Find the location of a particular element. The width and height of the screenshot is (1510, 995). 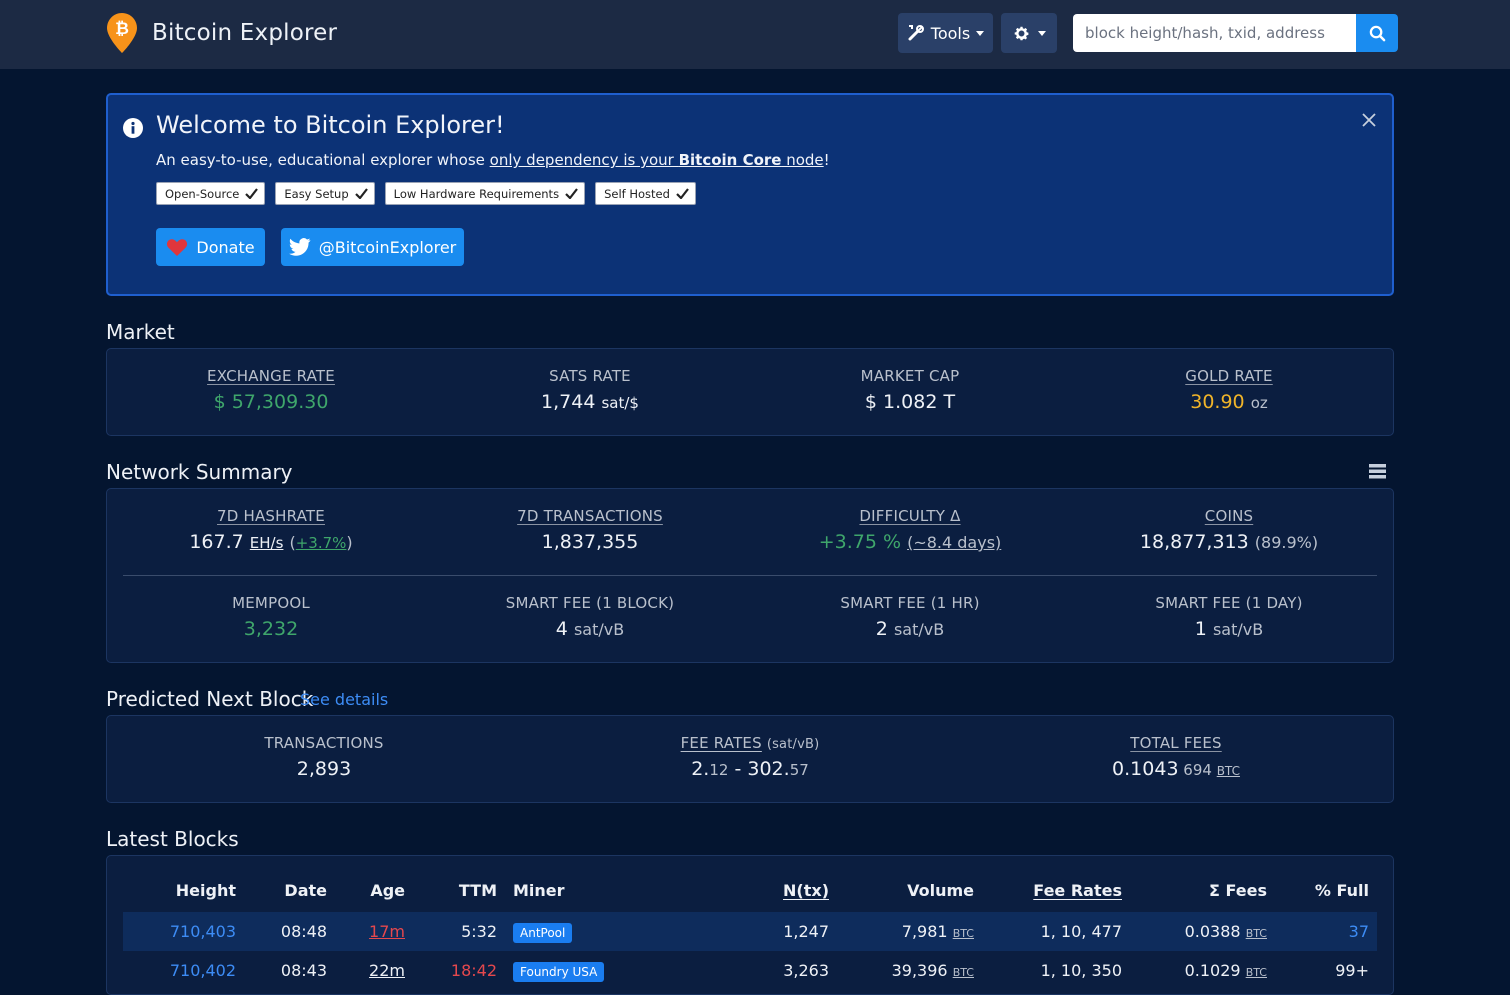

chevron-down-icon is located at coordinates (1041, 33).